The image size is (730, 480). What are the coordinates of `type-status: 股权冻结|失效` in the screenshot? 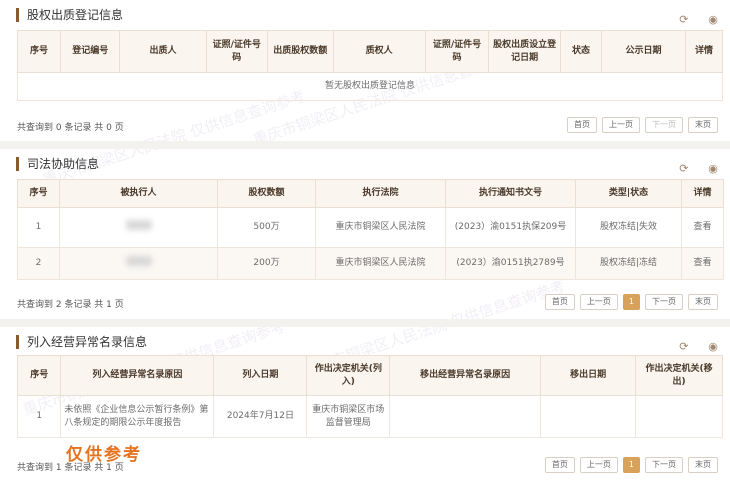 It's located at (628, 227).